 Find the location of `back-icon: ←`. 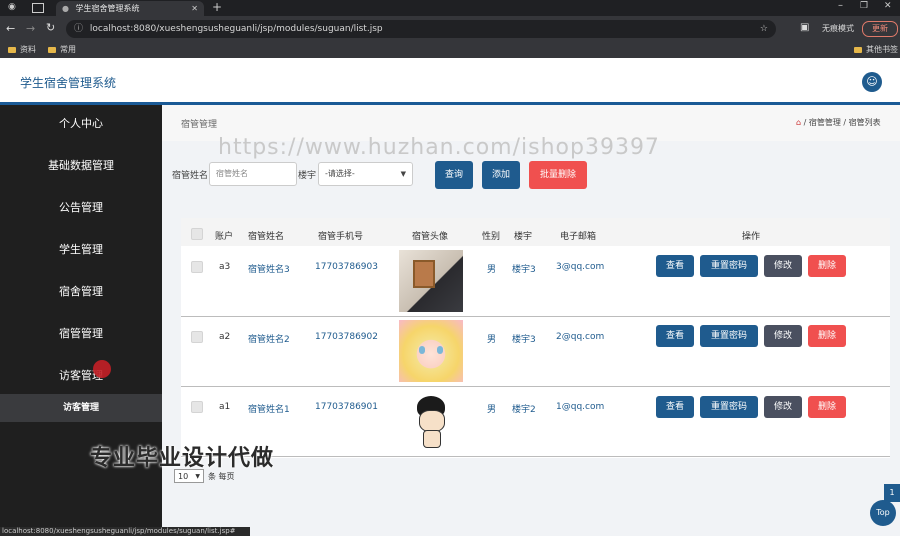

back-icon: ← is located at coordinates (10, 28).